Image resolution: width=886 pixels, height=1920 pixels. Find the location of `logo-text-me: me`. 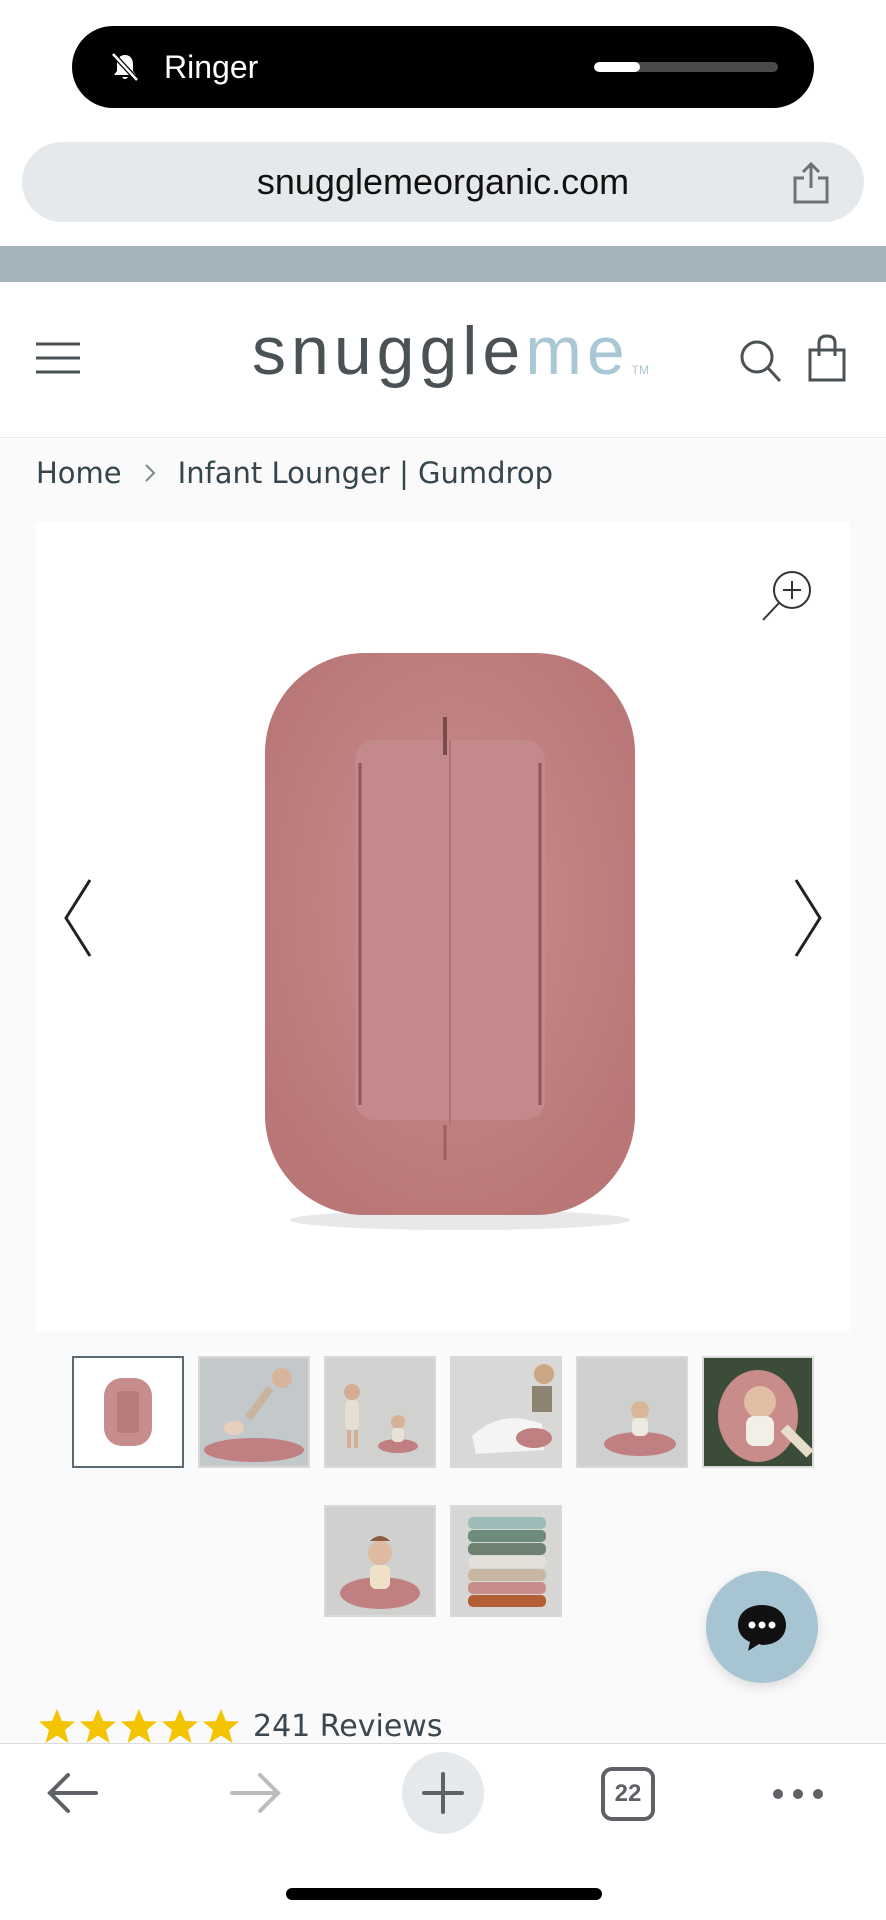

logo-text-me: me is located at coordinates (577, 351).